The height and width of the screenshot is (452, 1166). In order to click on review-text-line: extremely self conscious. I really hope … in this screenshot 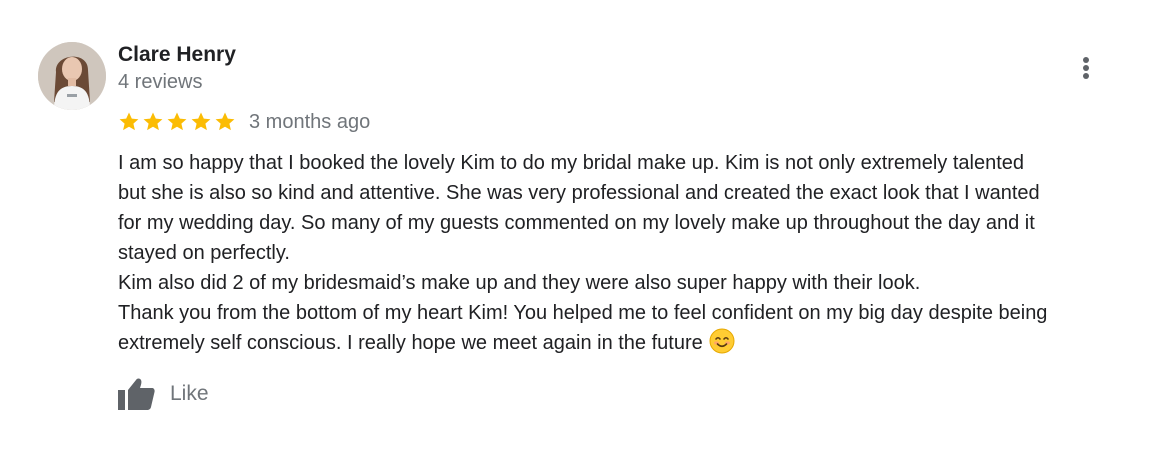, I will do `click(410, 343)`.